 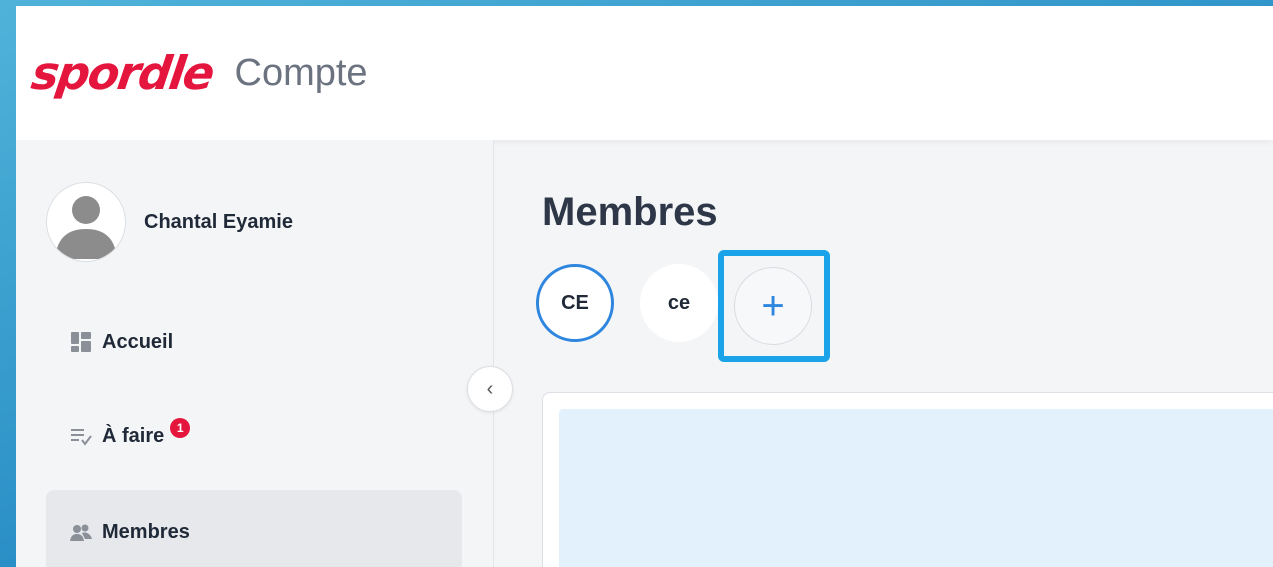 I want to click on member-chip: ce, so click(x=679, y=303).